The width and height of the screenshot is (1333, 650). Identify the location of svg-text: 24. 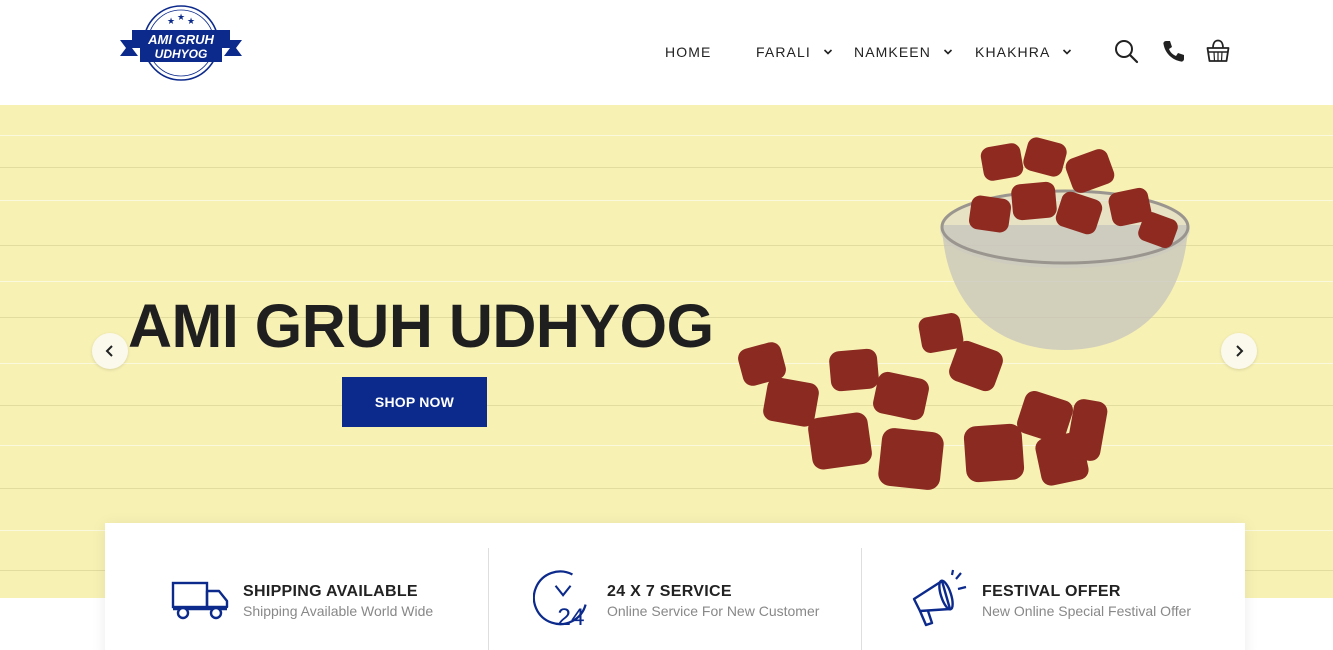
(570, 616).